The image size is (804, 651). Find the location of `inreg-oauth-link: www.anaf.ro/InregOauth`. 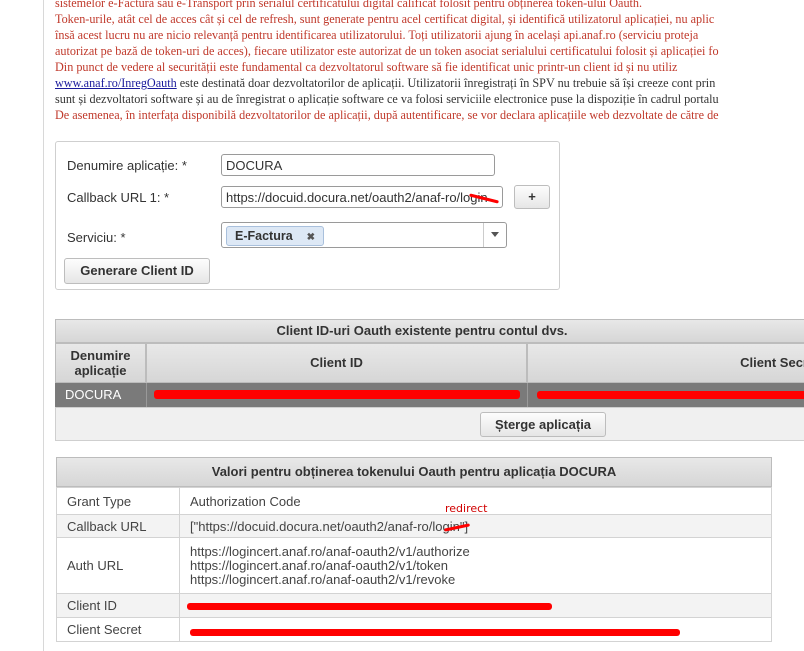

inreg-oauth-link: www.anaf.ro/InregOauth is located at coordinates (116, 83).